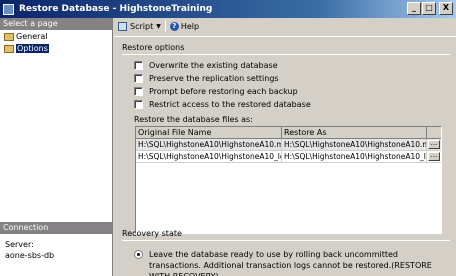  I want to click on nav-item-options: Options, so click(56, 48).